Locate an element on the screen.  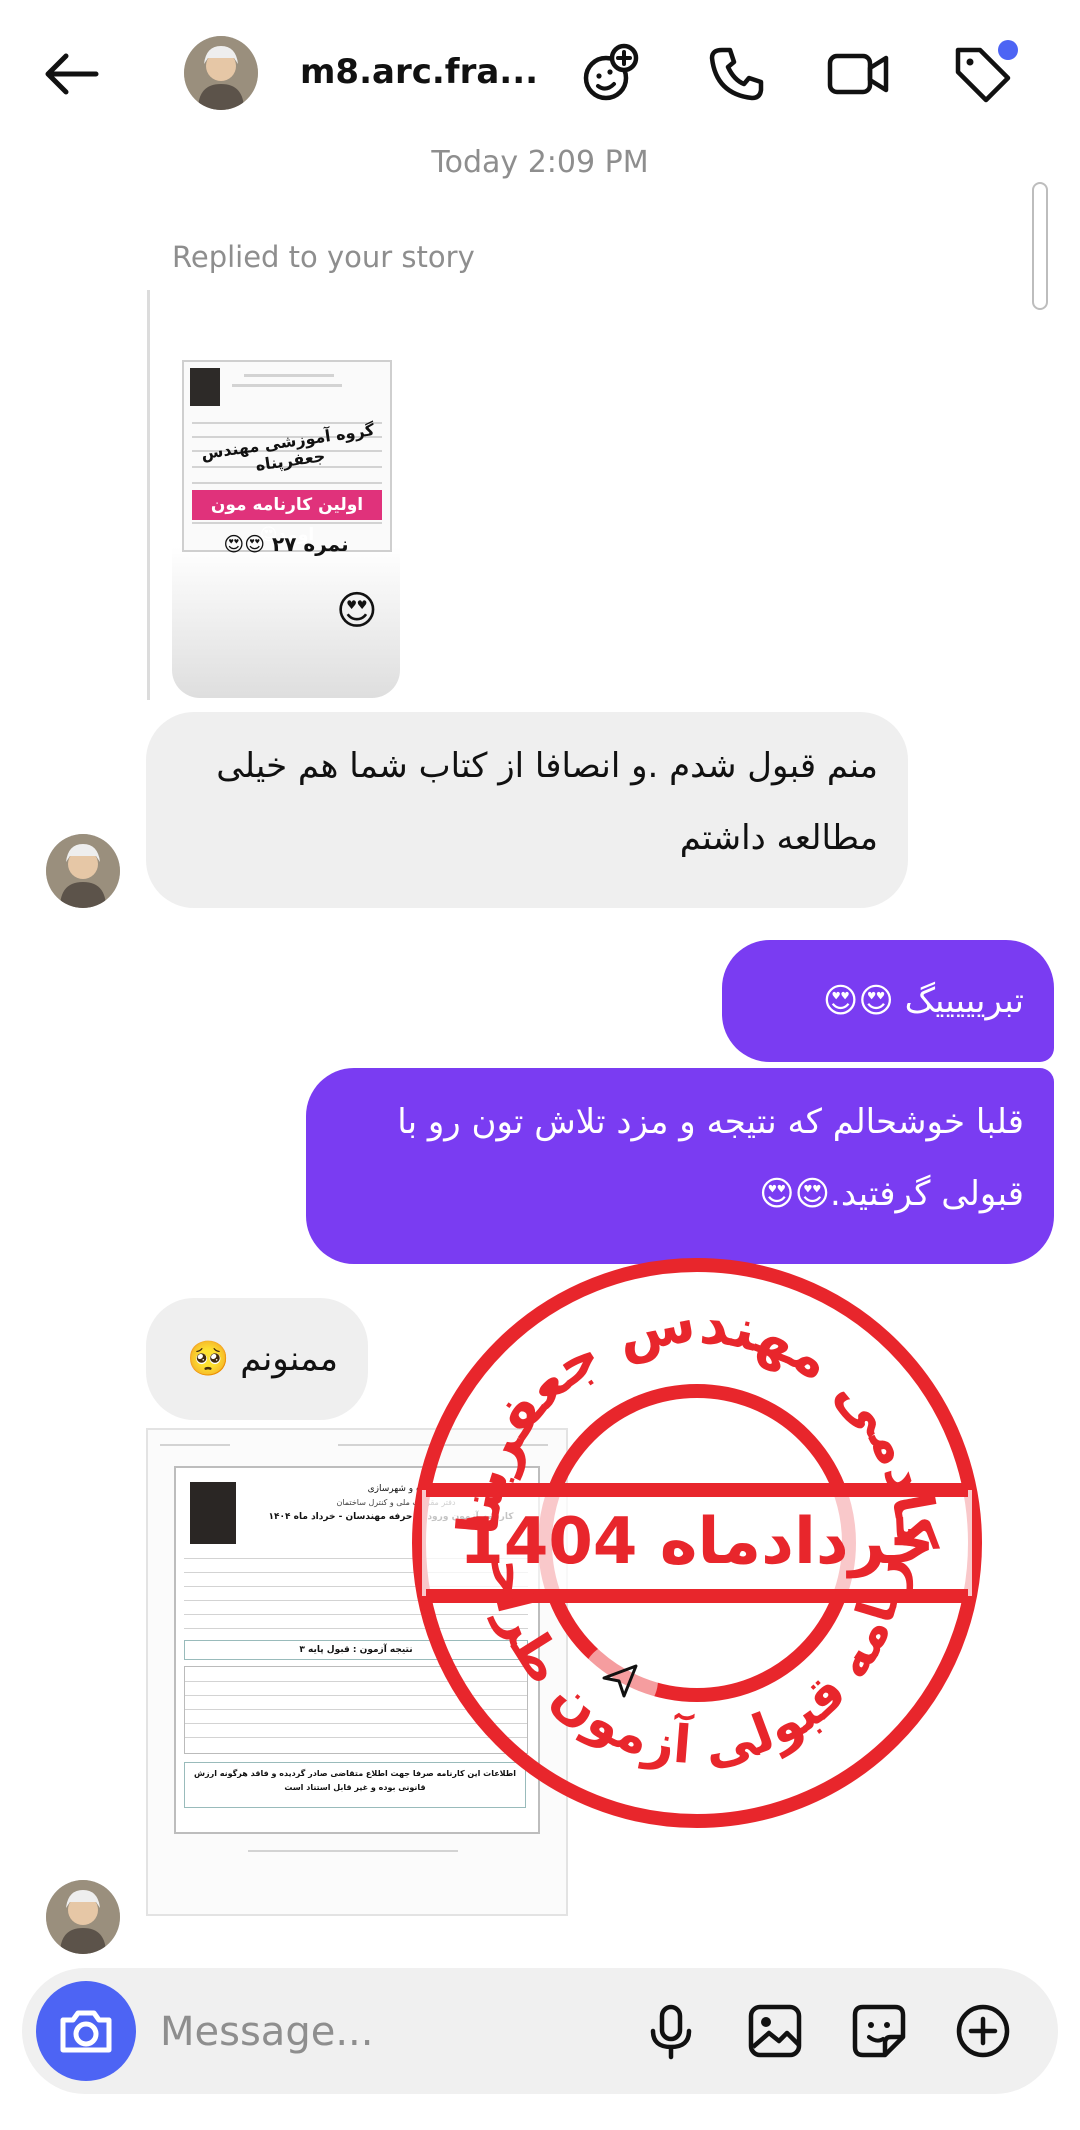
back-arrow-icon is located at coordinates (72, 74).